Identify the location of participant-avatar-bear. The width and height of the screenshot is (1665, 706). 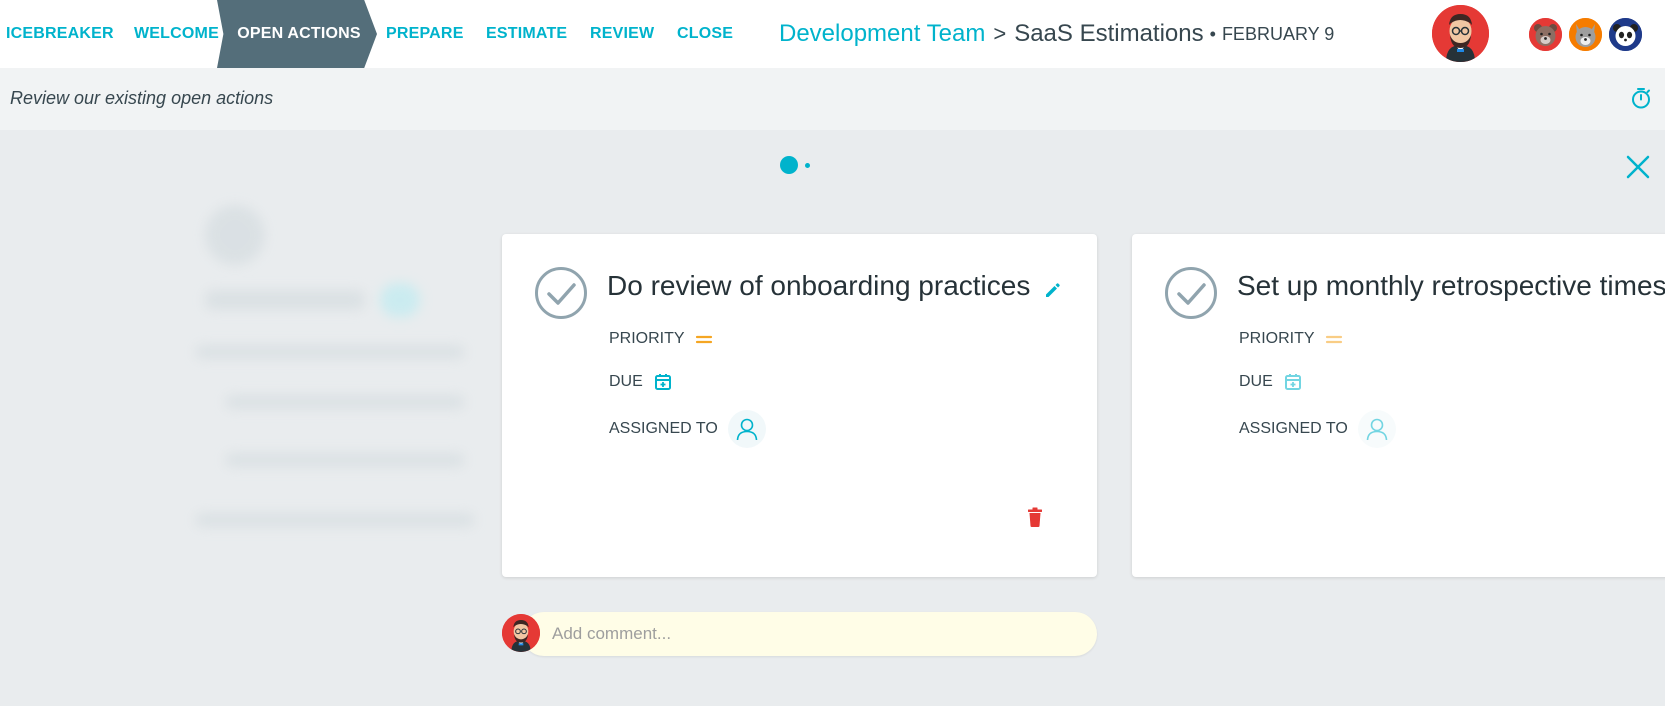
(1545, 34).